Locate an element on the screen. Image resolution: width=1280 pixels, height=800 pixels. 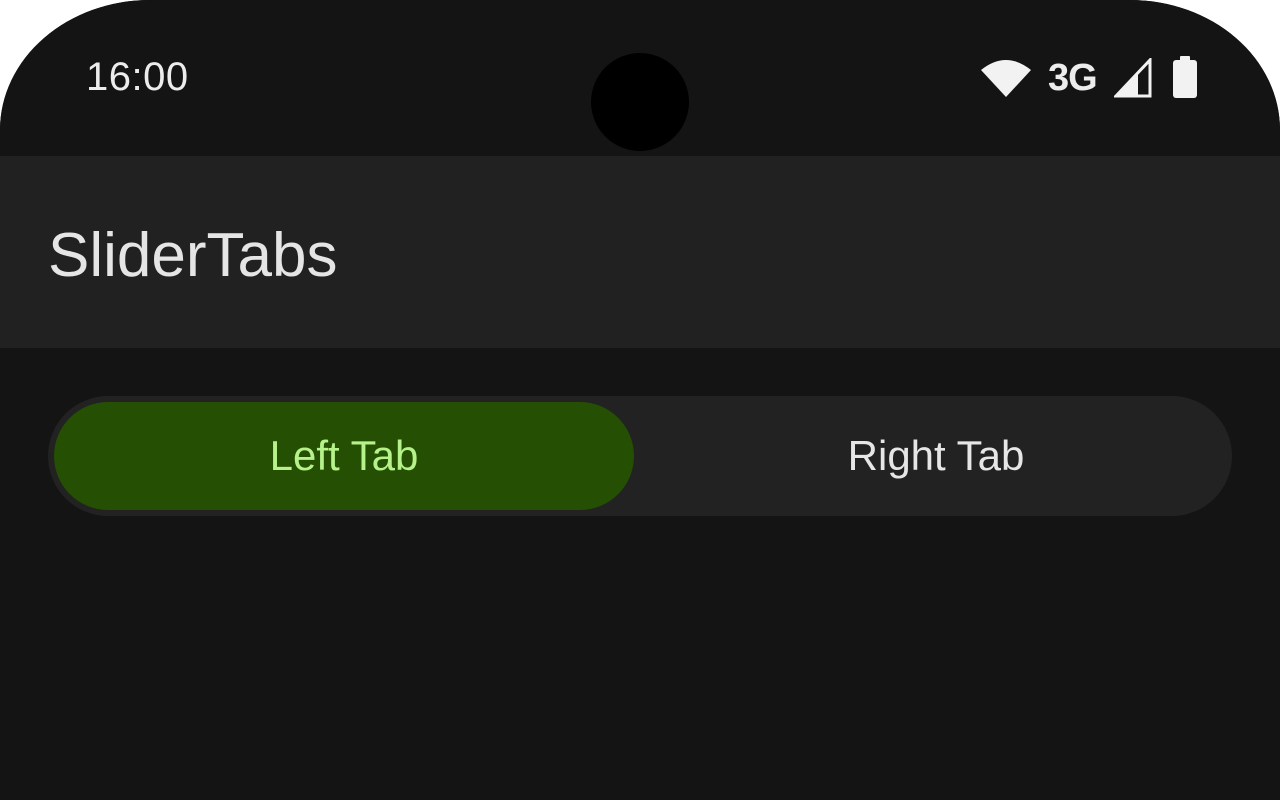
tab-left: Left Tab is located at coordinates (344, 456).